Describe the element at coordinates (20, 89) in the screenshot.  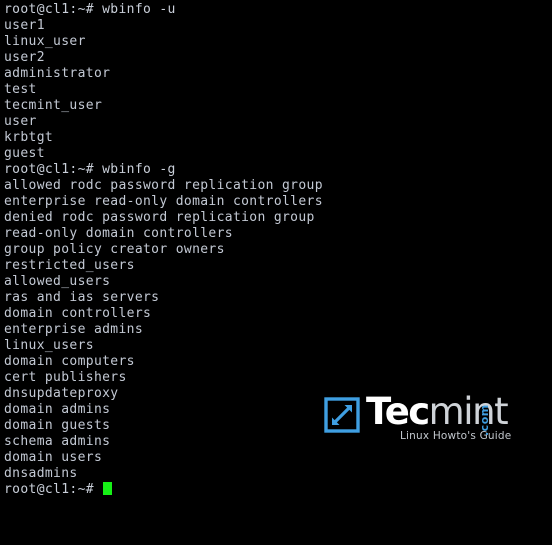
I see `terminal-output-line: test` at that location.